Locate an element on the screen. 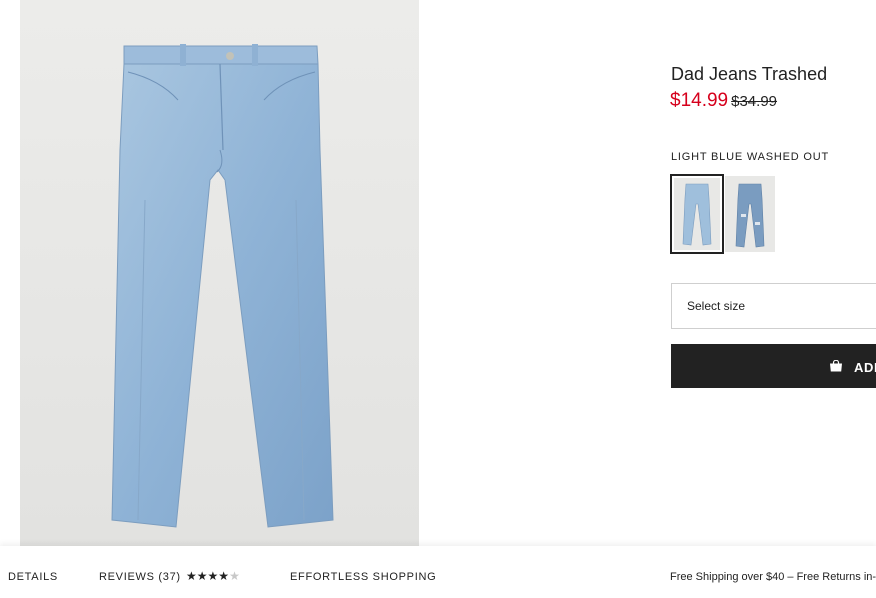 This screenshot has height=598, width=876. color-swatch-light-blue is located at coordinates (697, 214).